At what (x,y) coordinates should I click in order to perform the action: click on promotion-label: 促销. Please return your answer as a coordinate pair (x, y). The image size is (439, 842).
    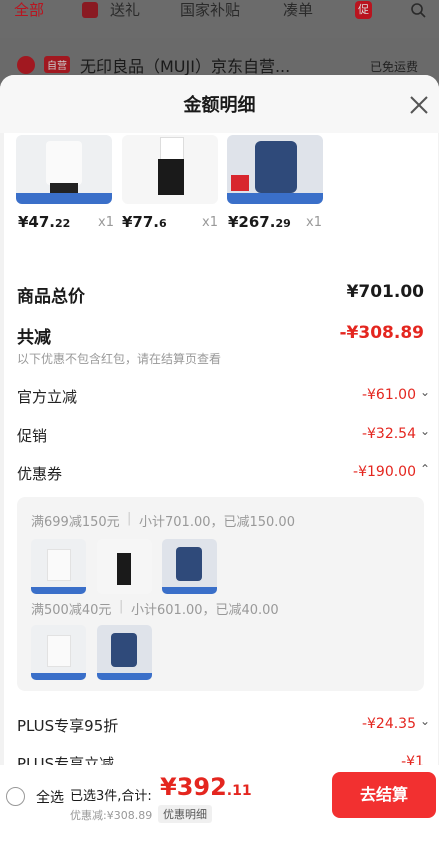
    Looking at the image, I should click on (32, 436).